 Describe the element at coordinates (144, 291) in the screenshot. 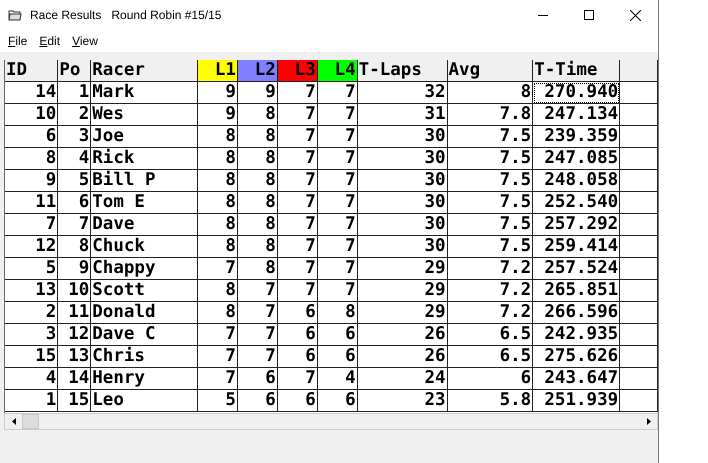

I see `table-cell: Scott` at that location.